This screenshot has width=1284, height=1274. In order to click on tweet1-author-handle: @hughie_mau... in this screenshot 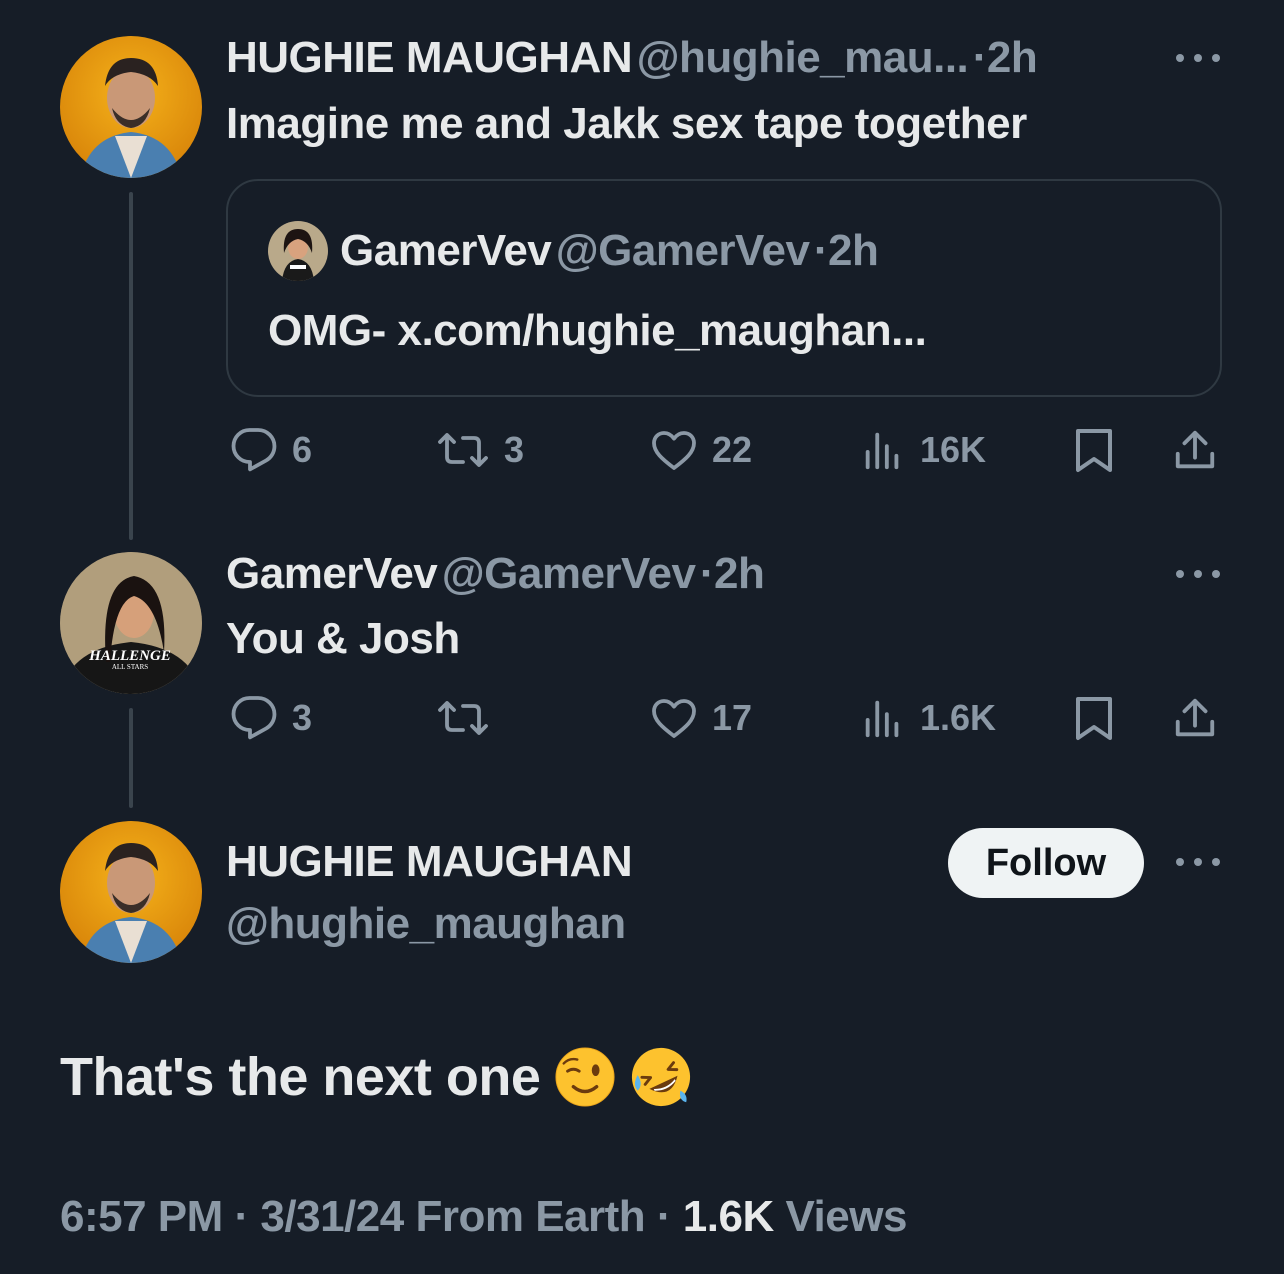, I will do `click(803, 57)`.